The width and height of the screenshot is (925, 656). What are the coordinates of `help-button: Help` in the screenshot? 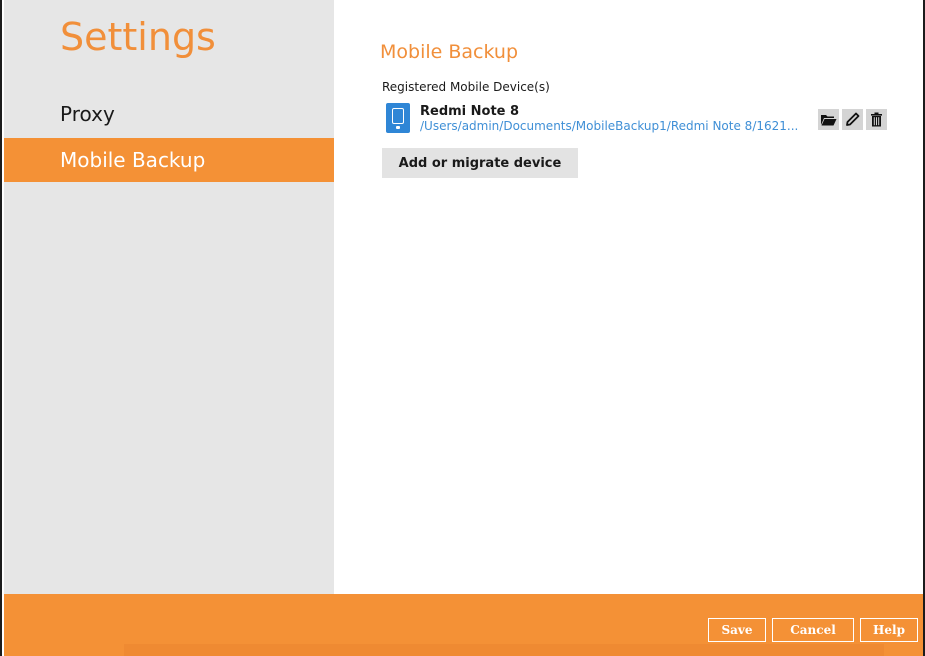 It's located at (889, 630).